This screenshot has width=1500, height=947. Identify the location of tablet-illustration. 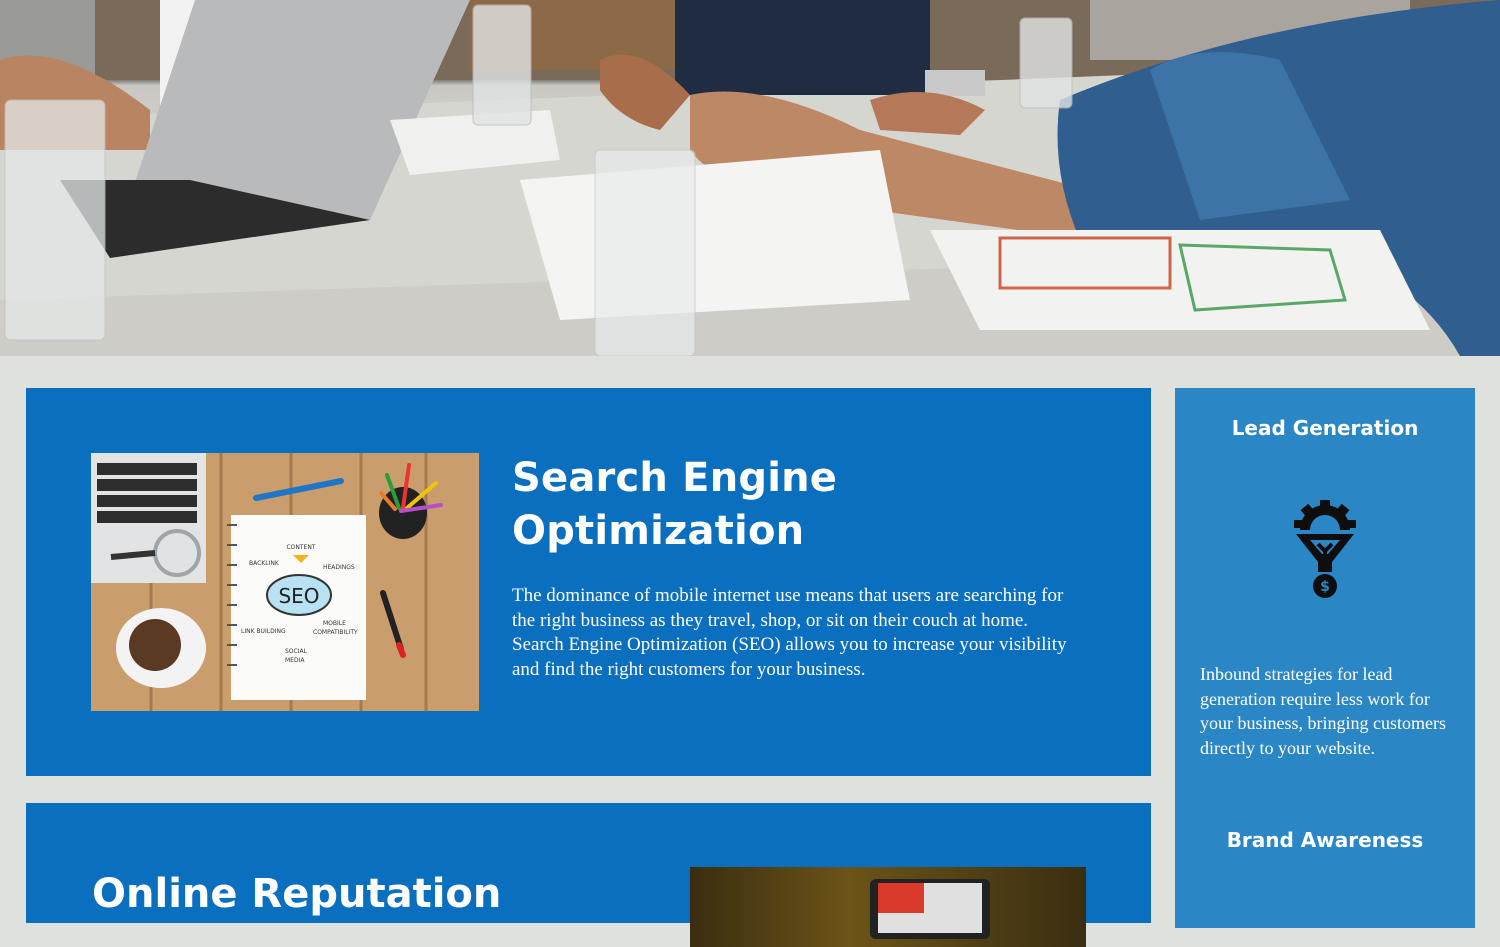
(930, 909).